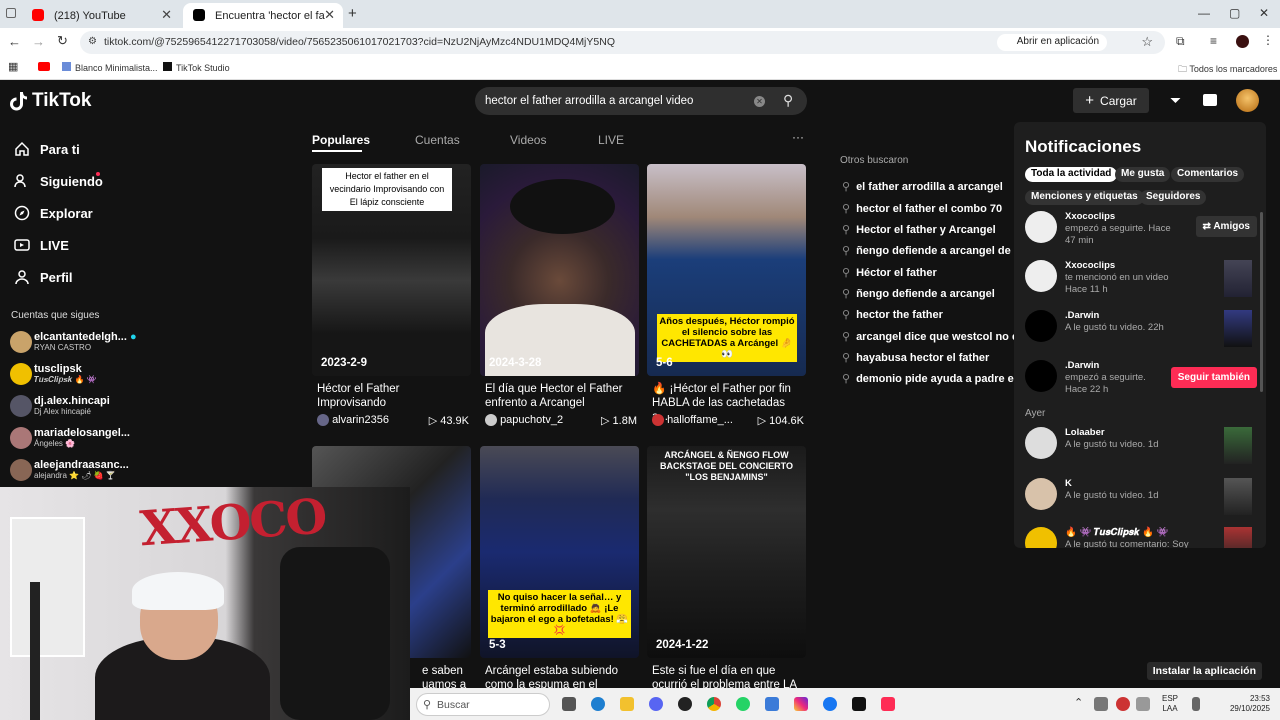 Image resolution: width=1280 pixels, height=720 pixels. I want to click on close-window-button: ✕, so click(1264, 13).